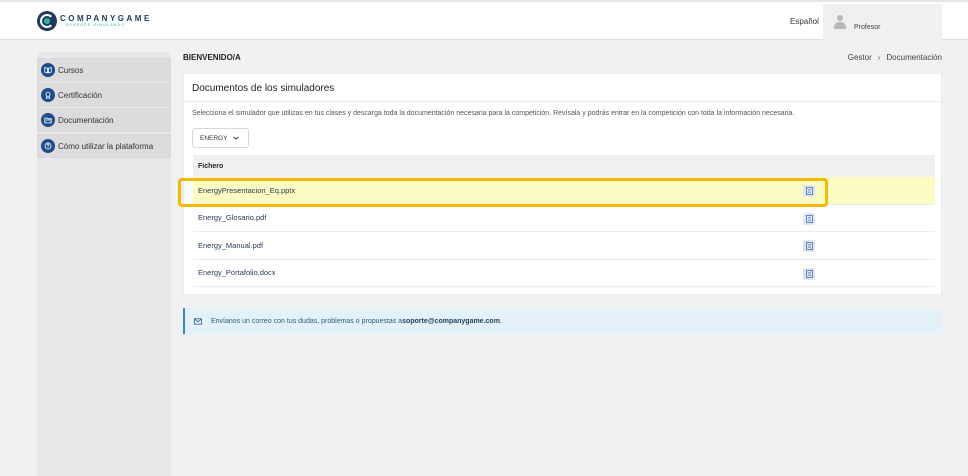 The height and width of the screenshot is (476, 968). Describe the element at coordinates (562, 101) in the screenshot. I see `divider` at that location.